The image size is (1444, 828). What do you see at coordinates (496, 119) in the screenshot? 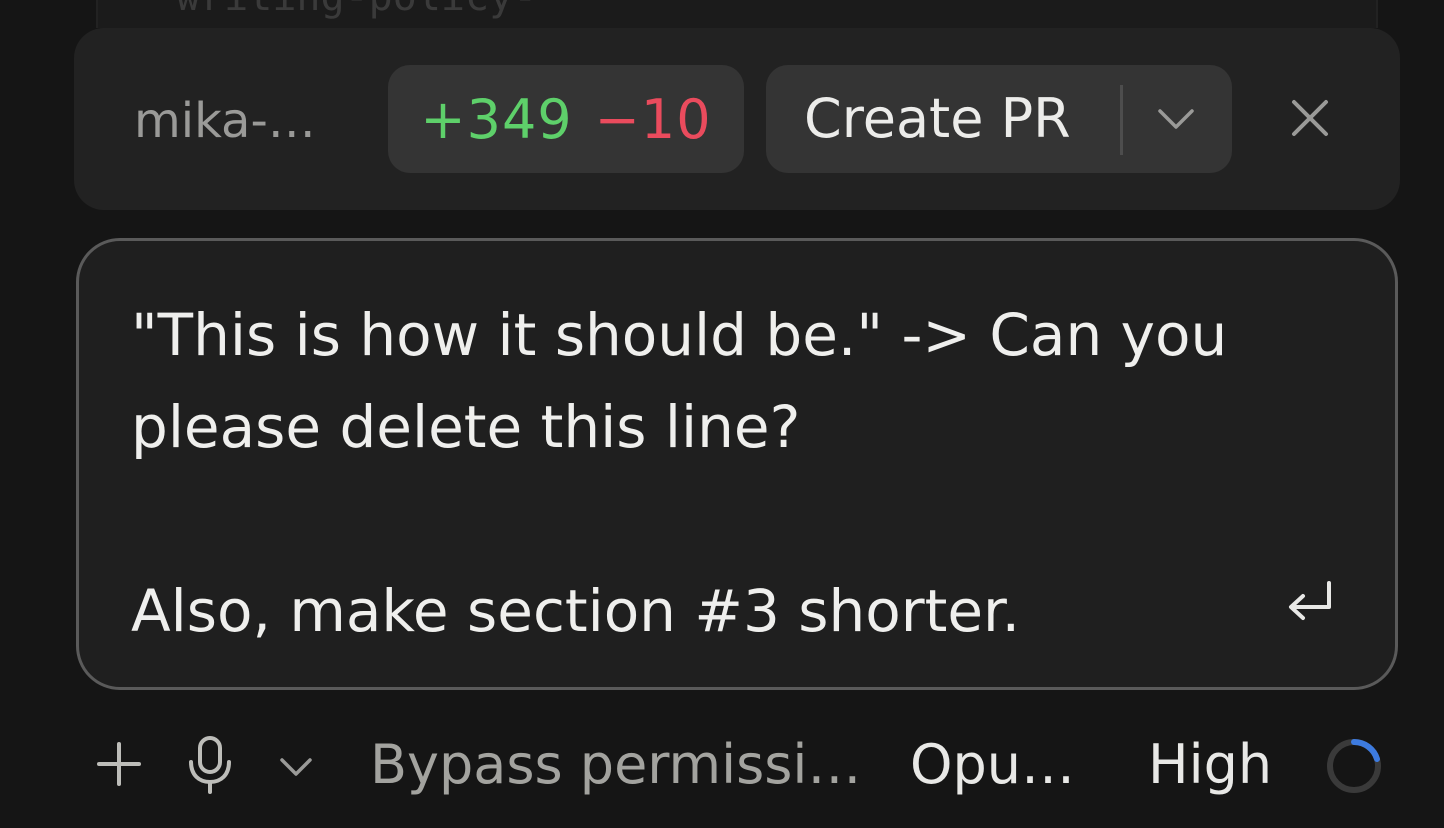
I see `lines-added: +349` at bounding box center [496, 119].